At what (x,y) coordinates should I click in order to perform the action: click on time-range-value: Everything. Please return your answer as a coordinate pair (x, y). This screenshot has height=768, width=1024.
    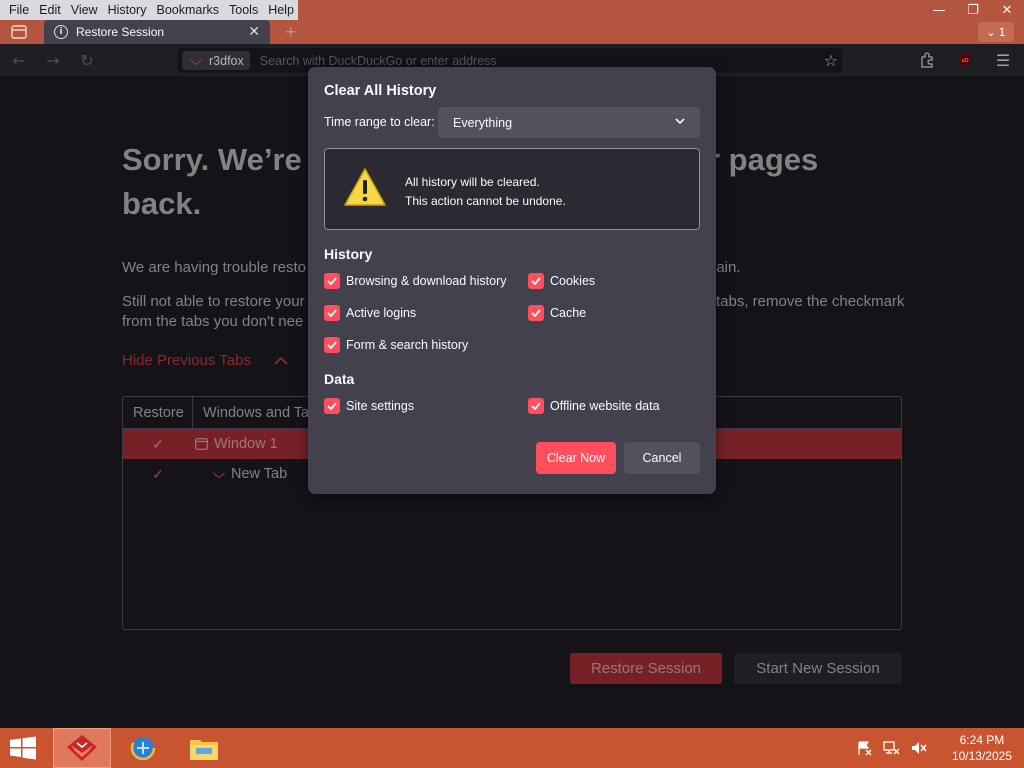
    Looking at the image, I should click on (483, 122).